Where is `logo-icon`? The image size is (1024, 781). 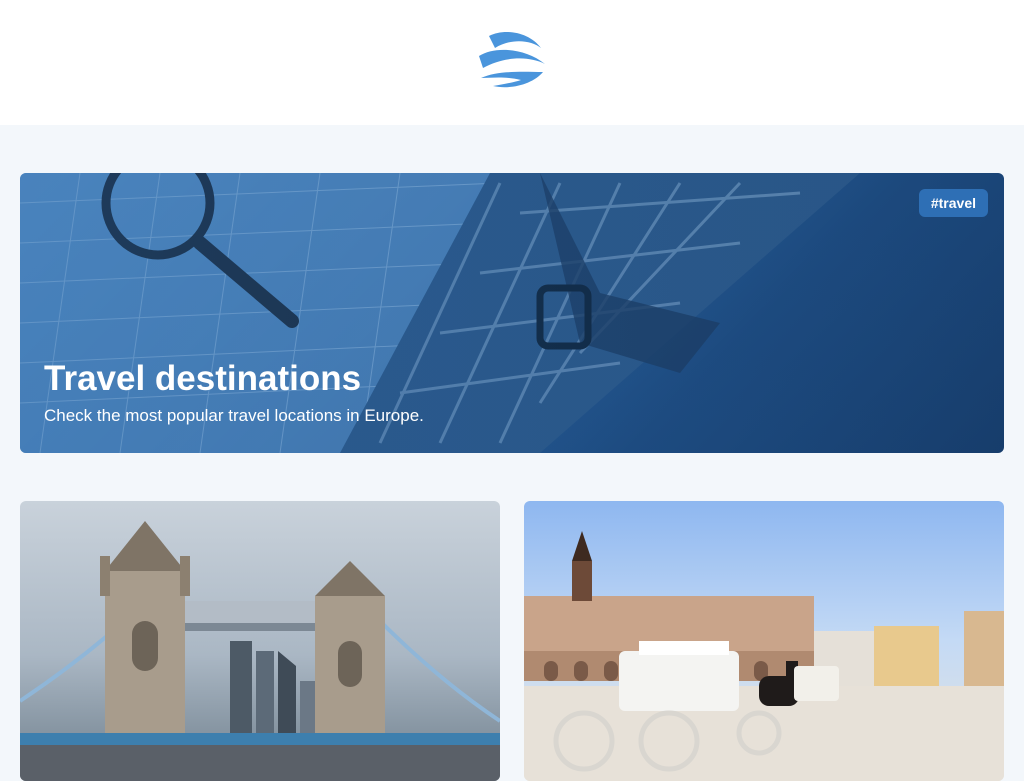 logo-icon is located at coordinates (512, 63).